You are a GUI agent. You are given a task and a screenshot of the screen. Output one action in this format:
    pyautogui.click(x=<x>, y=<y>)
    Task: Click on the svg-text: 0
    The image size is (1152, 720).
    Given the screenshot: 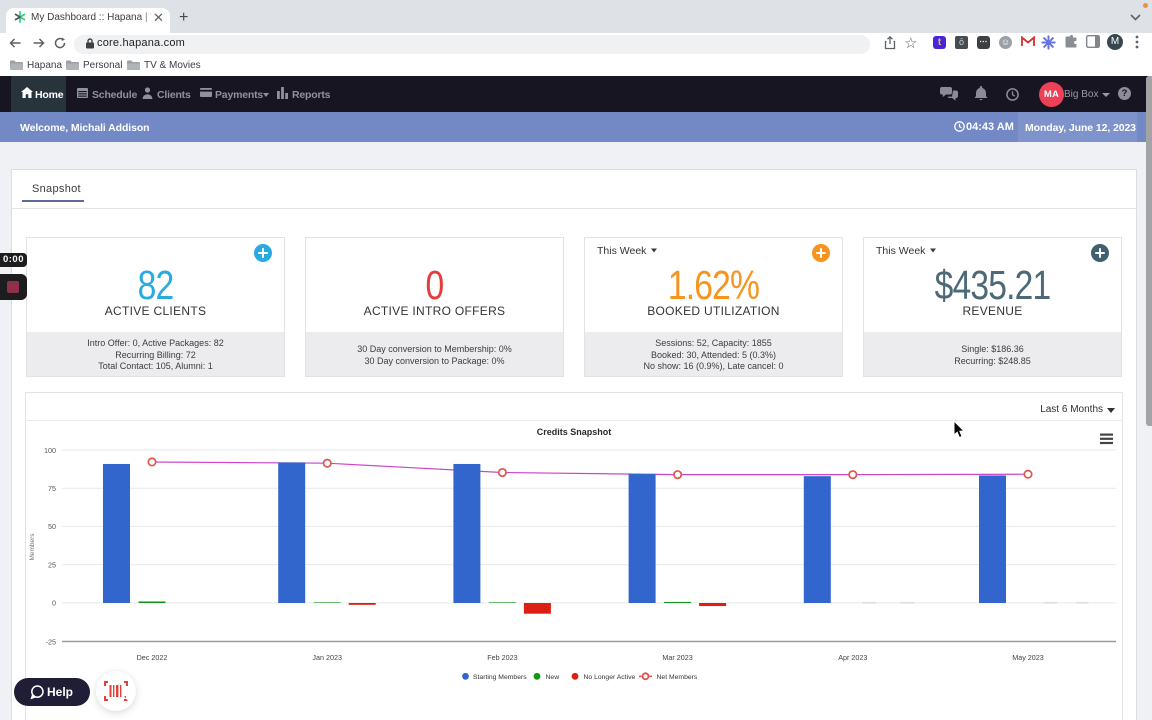 What is the action you would take?
    pyautogui.click(x=54, y=603)
    